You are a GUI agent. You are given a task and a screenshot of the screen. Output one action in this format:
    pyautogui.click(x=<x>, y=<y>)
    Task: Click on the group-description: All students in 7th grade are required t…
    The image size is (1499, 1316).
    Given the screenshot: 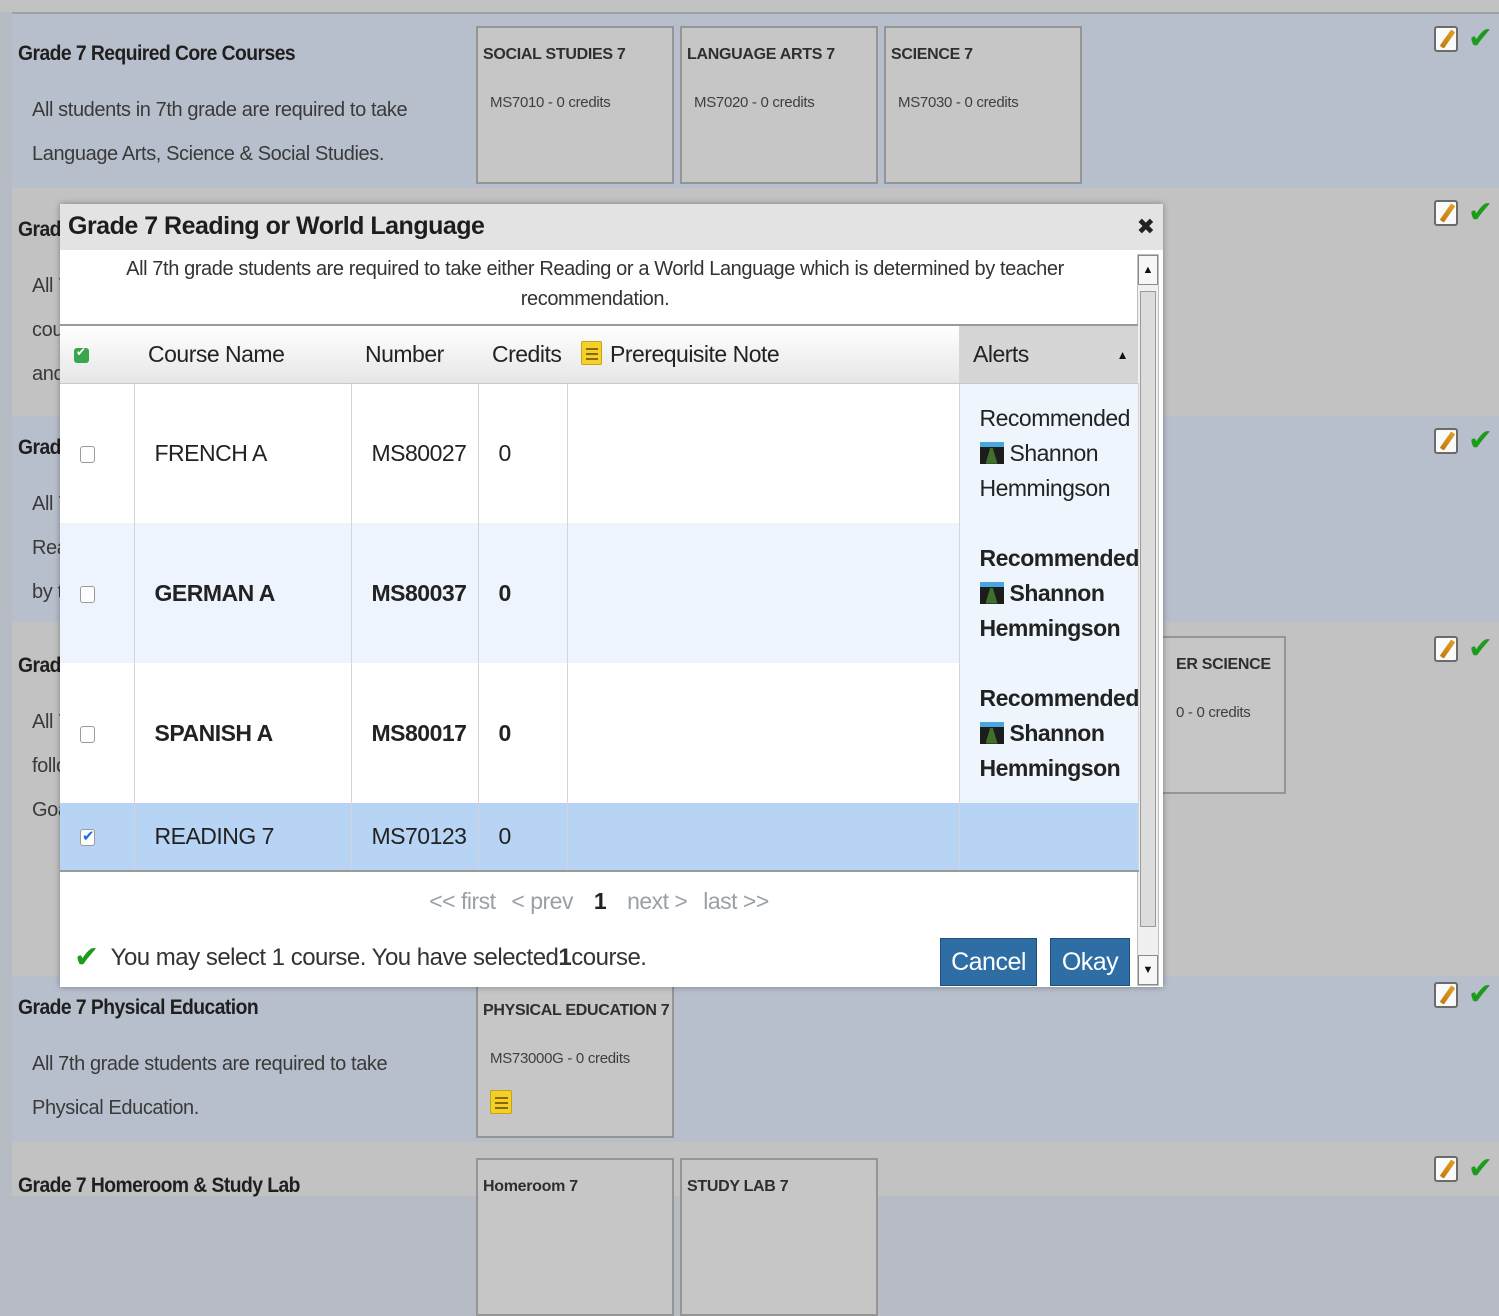 What is the action you would take?
    pyautogui.click(x=220, y=132)
    